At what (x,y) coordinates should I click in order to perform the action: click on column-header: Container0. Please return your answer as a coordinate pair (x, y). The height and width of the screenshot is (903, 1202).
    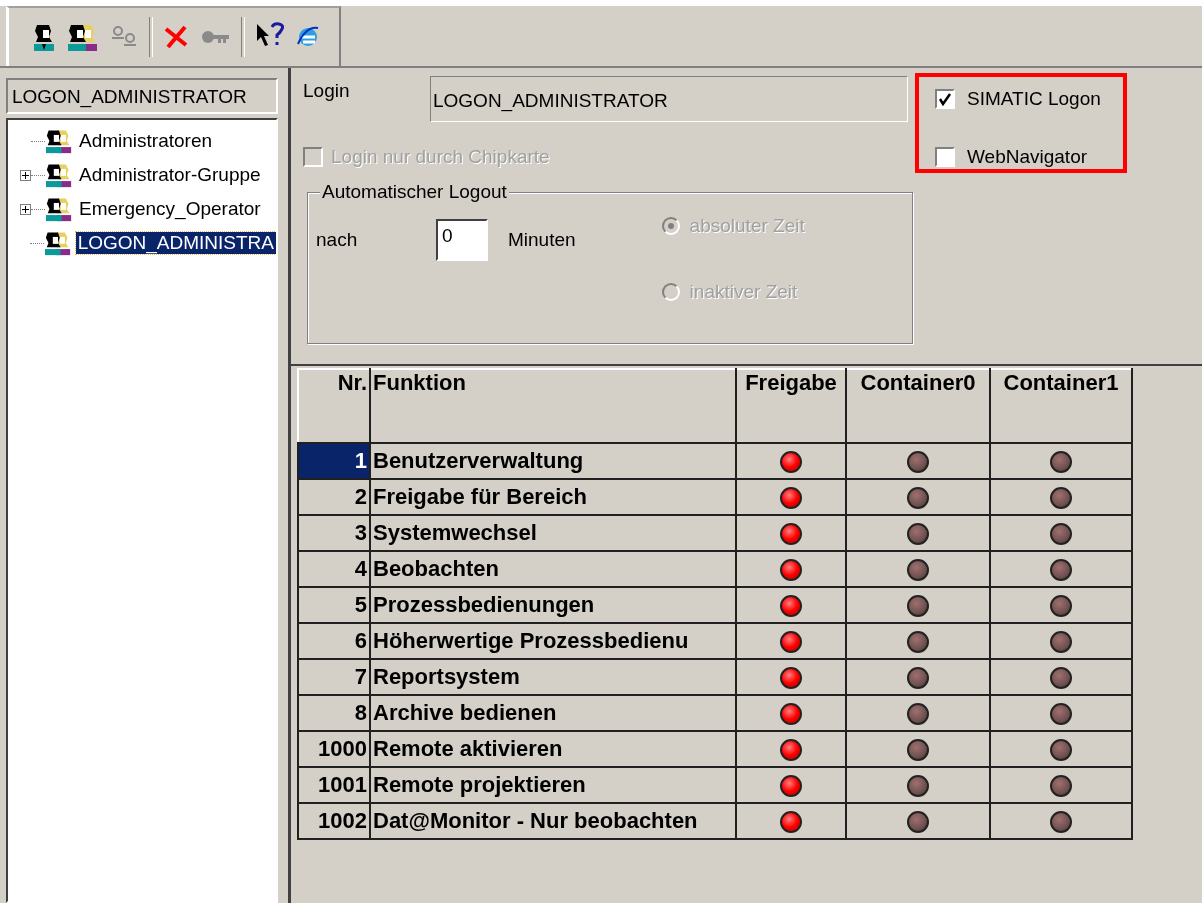
    Looking at the image, I should click on (918, 406).